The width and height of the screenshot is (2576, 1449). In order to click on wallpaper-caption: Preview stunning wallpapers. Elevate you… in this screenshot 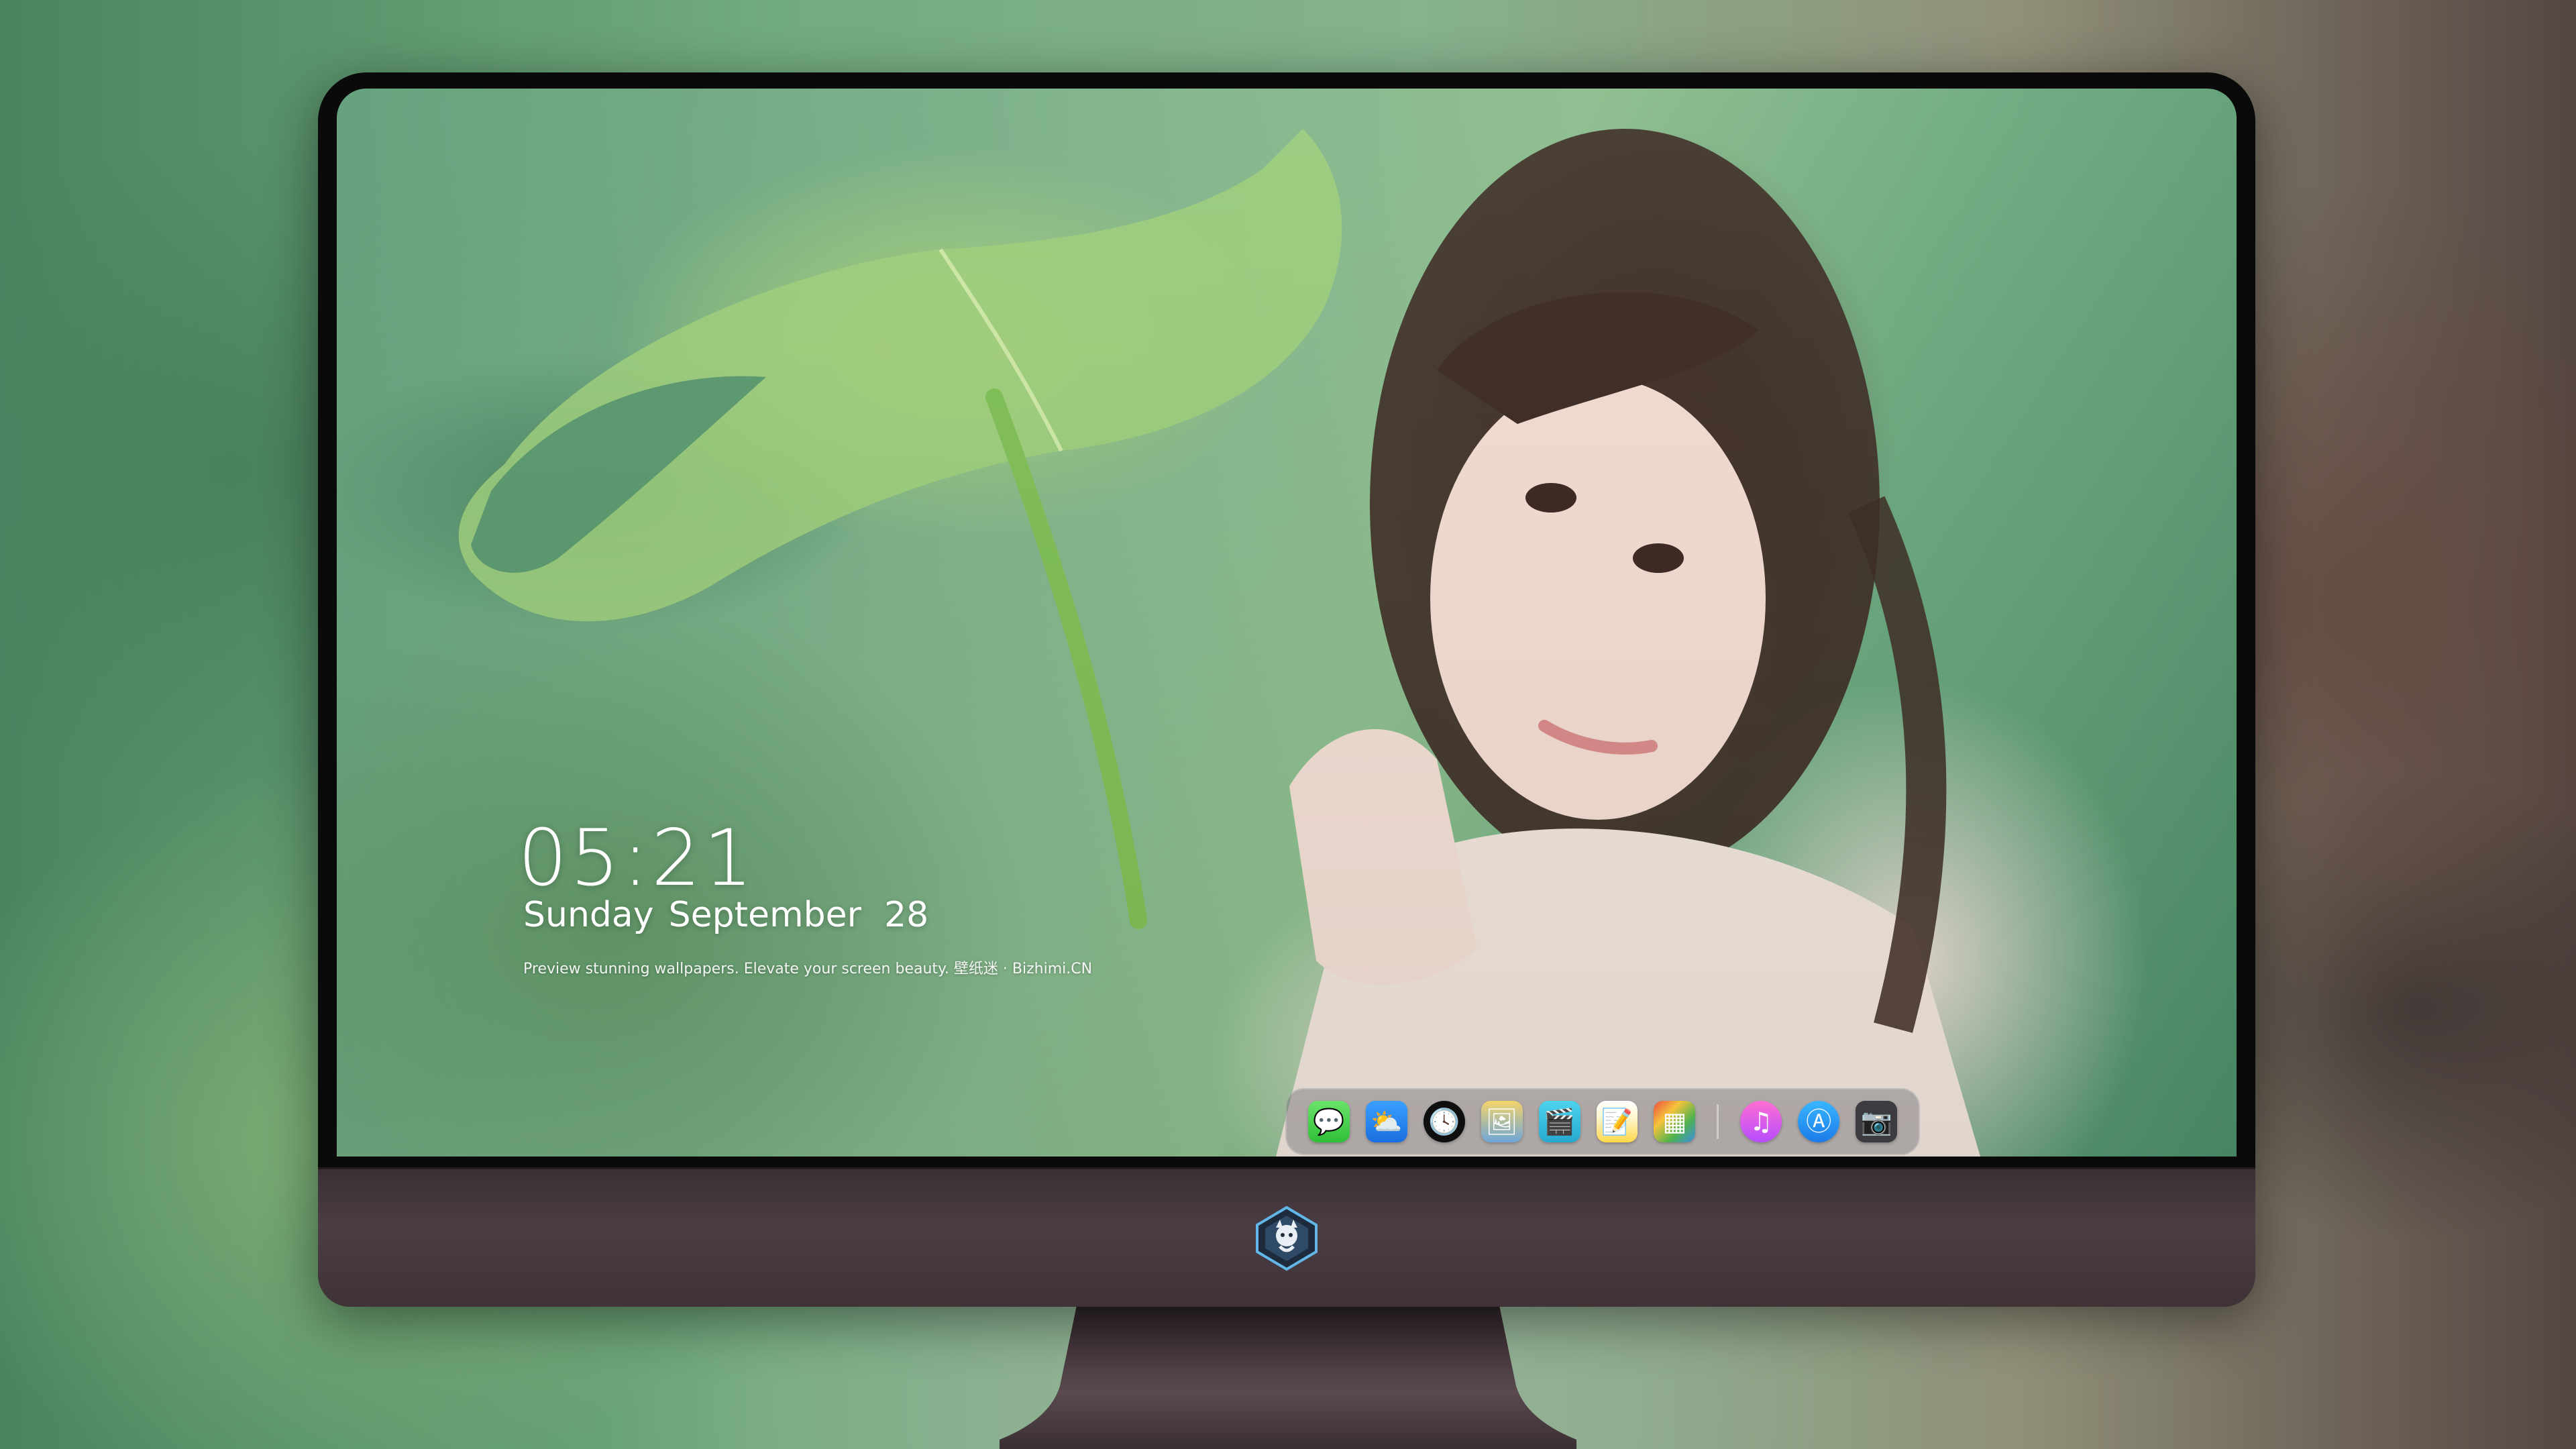, I will do `click(808, 969)`.